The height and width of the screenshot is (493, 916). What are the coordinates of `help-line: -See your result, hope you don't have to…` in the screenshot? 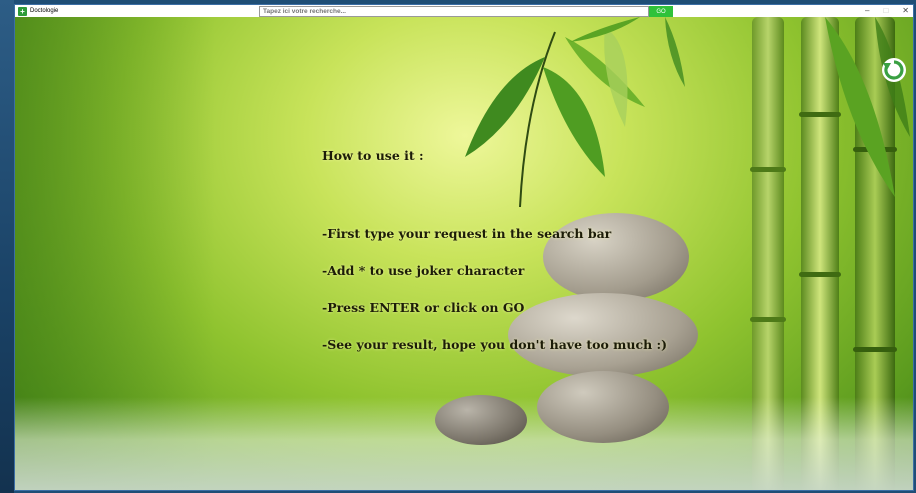 It's located at (495, 344).